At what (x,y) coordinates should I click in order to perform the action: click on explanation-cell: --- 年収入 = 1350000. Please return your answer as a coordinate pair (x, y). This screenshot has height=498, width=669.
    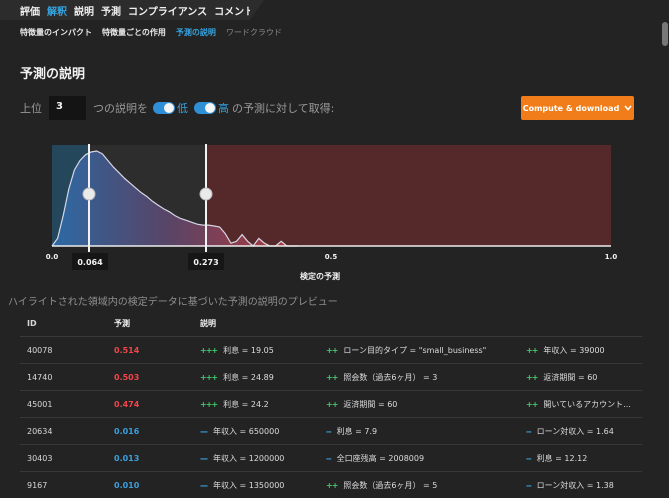
    Looking at the image, I should click on (263, 485).